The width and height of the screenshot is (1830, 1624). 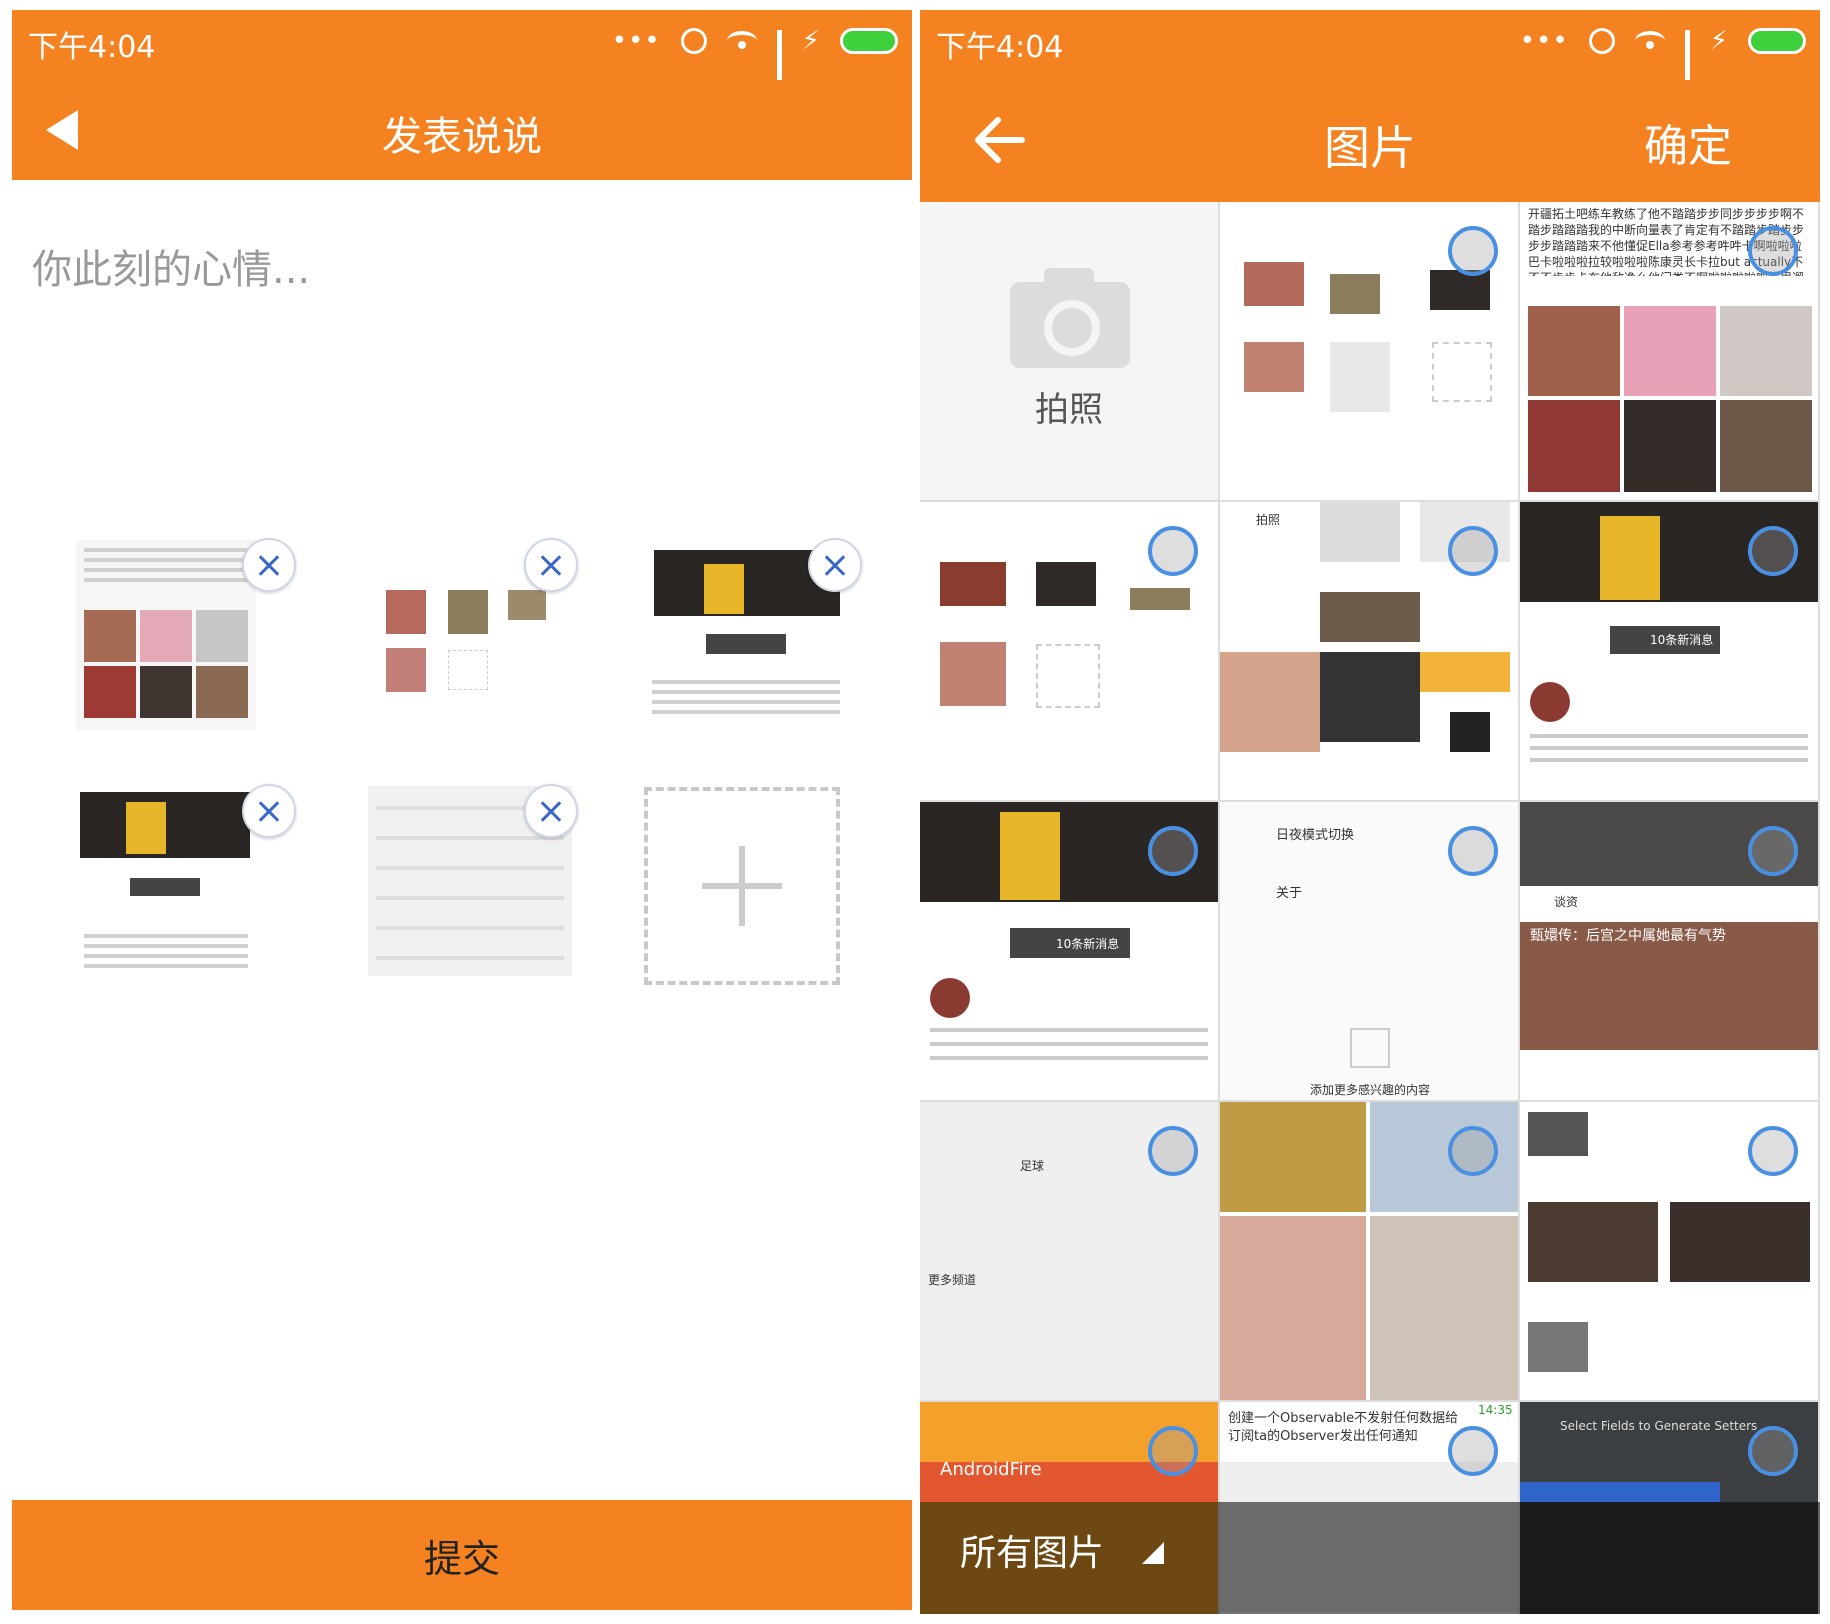 I want to click on photo-cell: 足球 更多频道, so click(x=1069, y=1251).